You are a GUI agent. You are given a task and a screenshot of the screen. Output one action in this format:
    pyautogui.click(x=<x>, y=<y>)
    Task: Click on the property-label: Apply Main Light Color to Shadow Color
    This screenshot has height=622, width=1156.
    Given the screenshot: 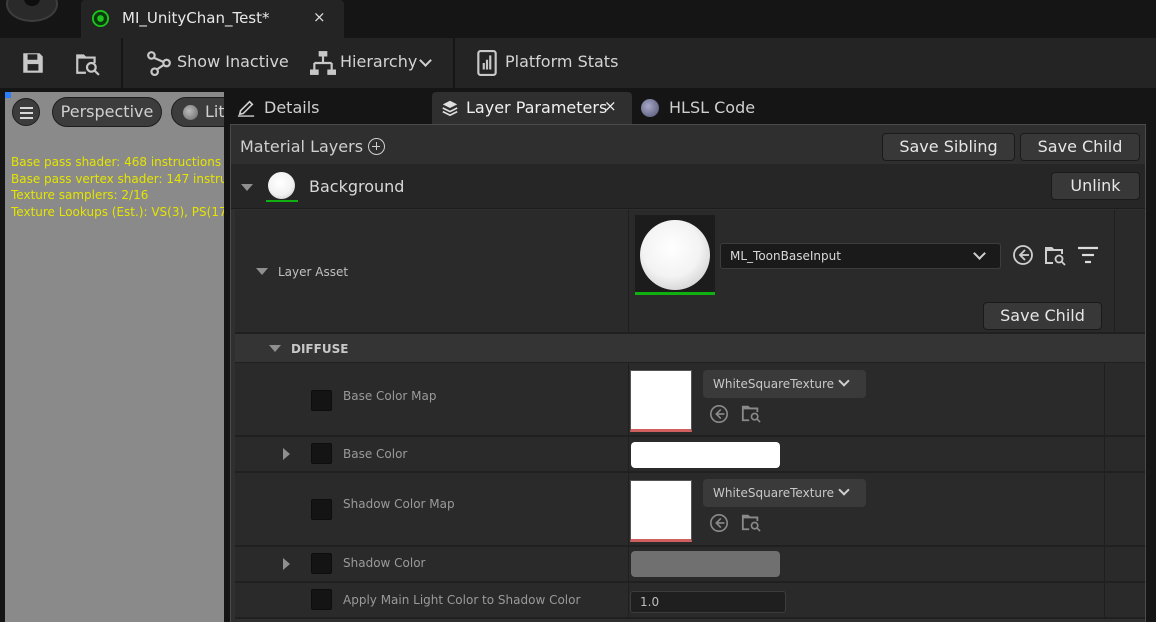 What is the action you would take?
    pyautogui.click(x=462, y=600)
    